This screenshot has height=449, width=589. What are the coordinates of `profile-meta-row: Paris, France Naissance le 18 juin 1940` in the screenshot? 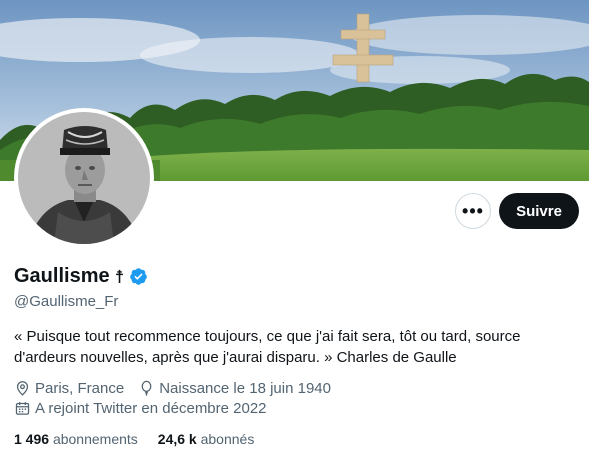 It's located at (179, 388).